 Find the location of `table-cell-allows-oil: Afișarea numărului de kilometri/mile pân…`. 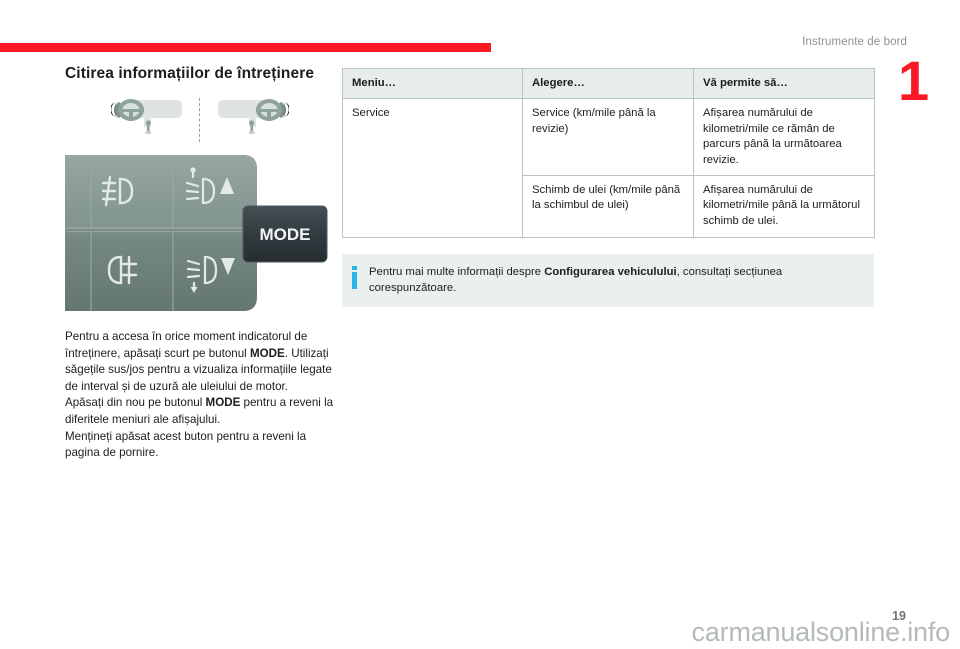

table-cell-allows-oil: Afișarea numărului de kilometri/mile pân… is located at coordinates (784, 207).